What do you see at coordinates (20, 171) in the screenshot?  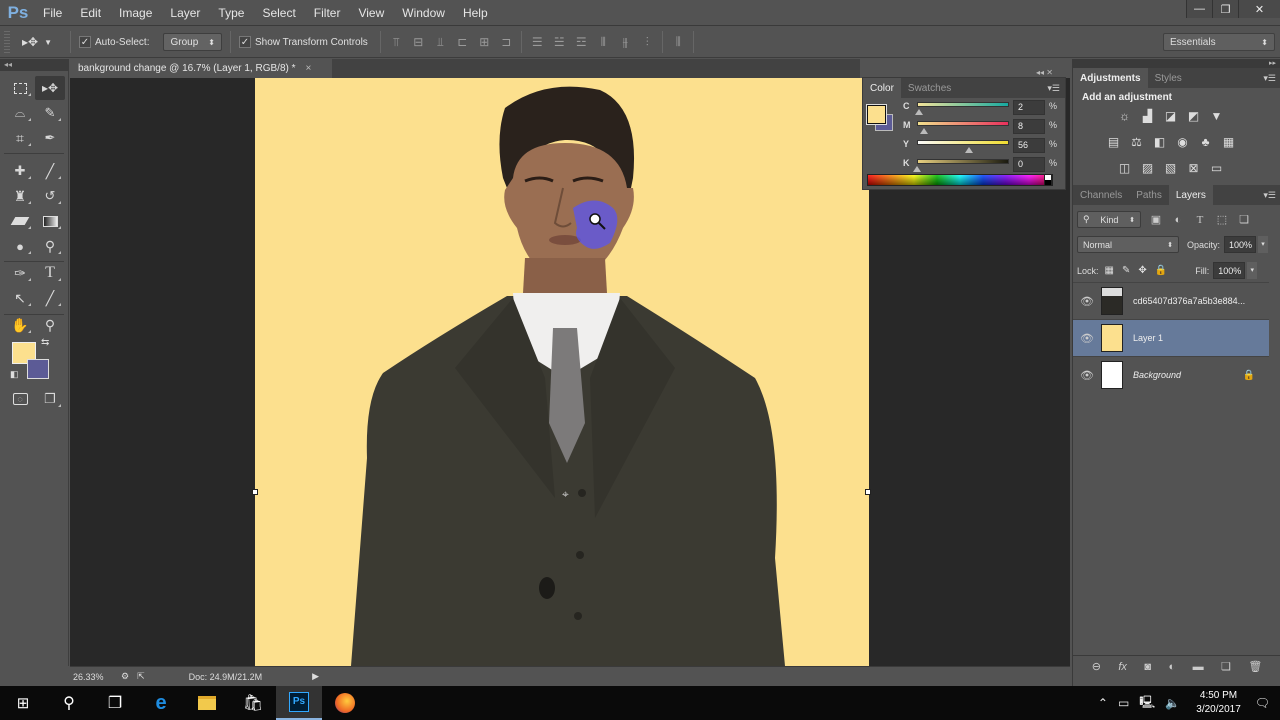 I see `spot-healing-tool: ✚` at bounding box center [20, 171].